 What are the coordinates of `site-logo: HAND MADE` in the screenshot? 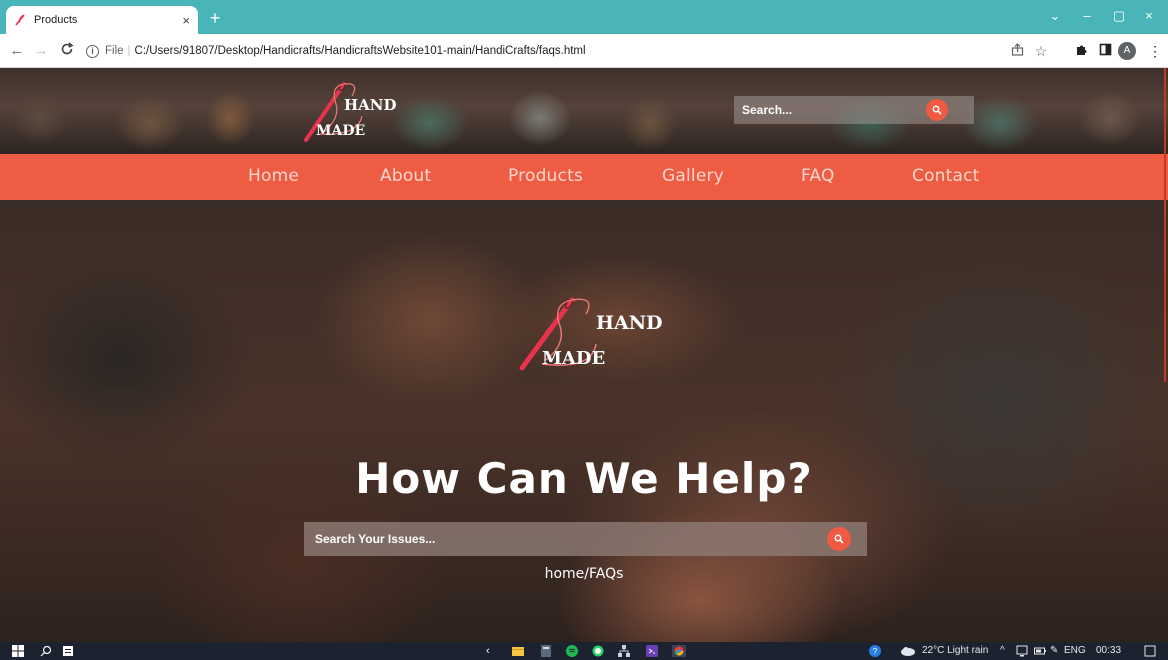 It's located at (355, 112).